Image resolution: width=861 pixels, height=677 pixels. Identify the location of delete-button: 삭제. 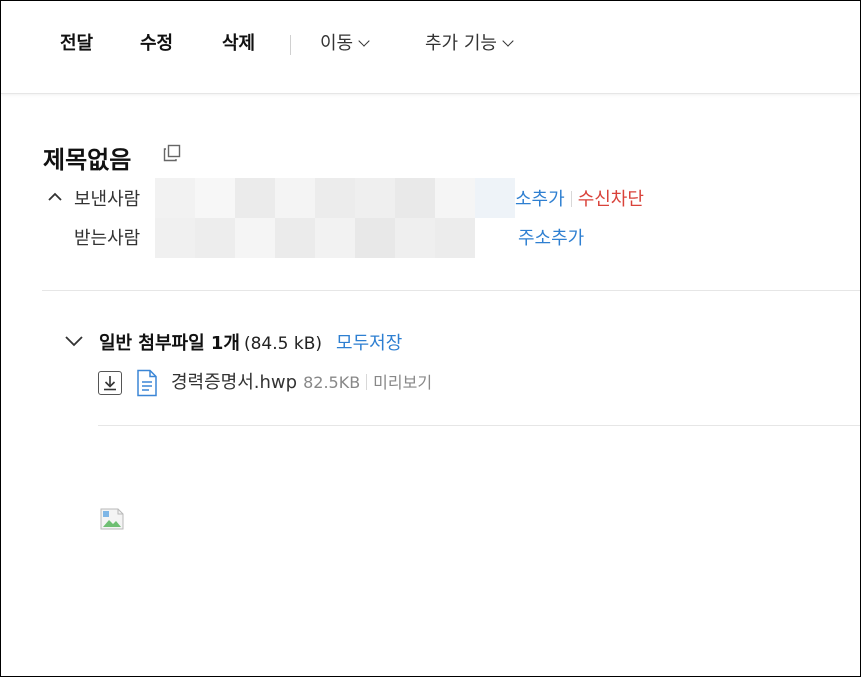
(238, 44).